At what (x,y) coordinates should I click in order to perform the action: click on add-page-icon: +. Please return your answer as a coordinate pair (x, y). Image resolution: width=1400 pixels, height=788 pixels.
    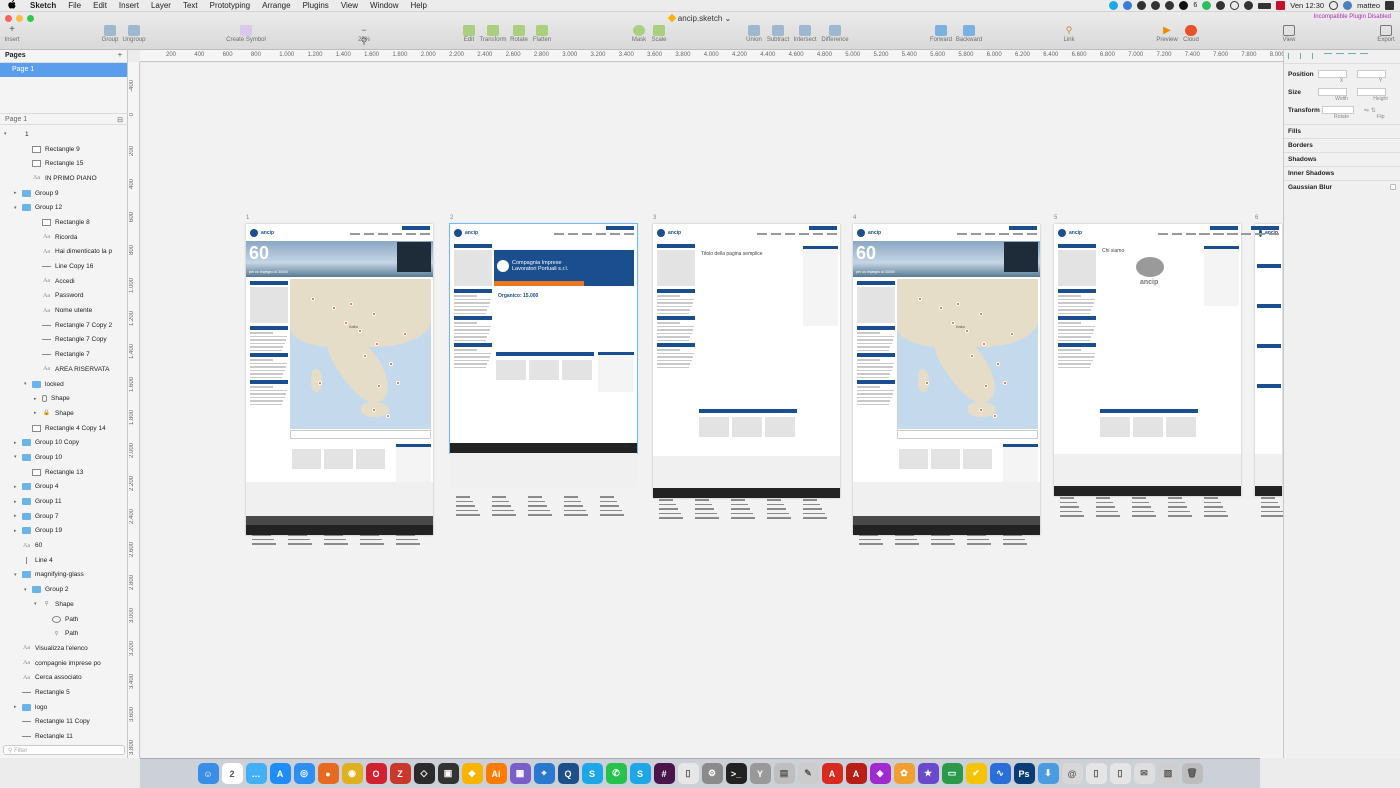
    Looking at the image, I should click on (120, 56).